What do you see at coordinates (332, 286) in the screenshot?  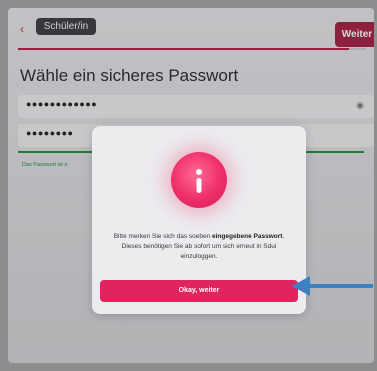 I see `arrow-left-annotation-icon` at bounding box center [332, 286].